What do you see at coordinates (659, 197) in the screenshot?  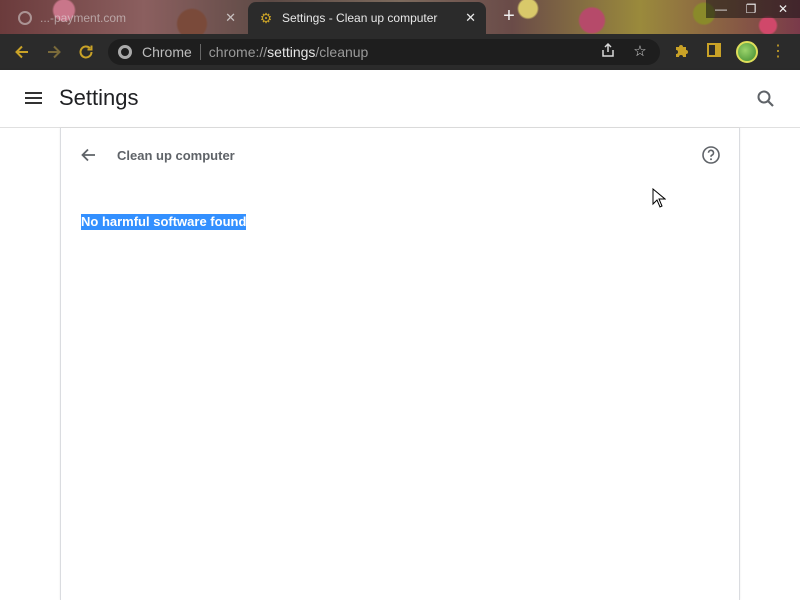 I see `mouse-cursor-icon` at bounding box center [659, 197].